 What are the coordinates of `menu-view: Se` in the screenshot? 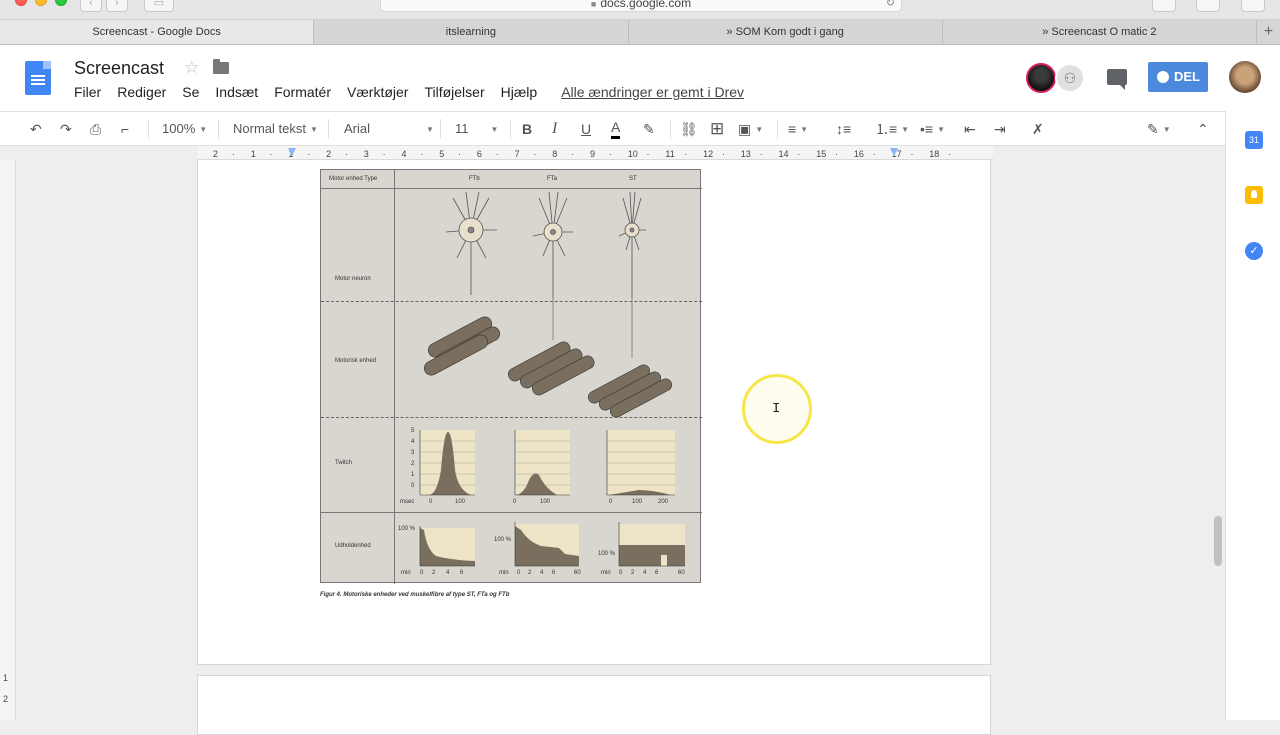 It's located at (190, 92).